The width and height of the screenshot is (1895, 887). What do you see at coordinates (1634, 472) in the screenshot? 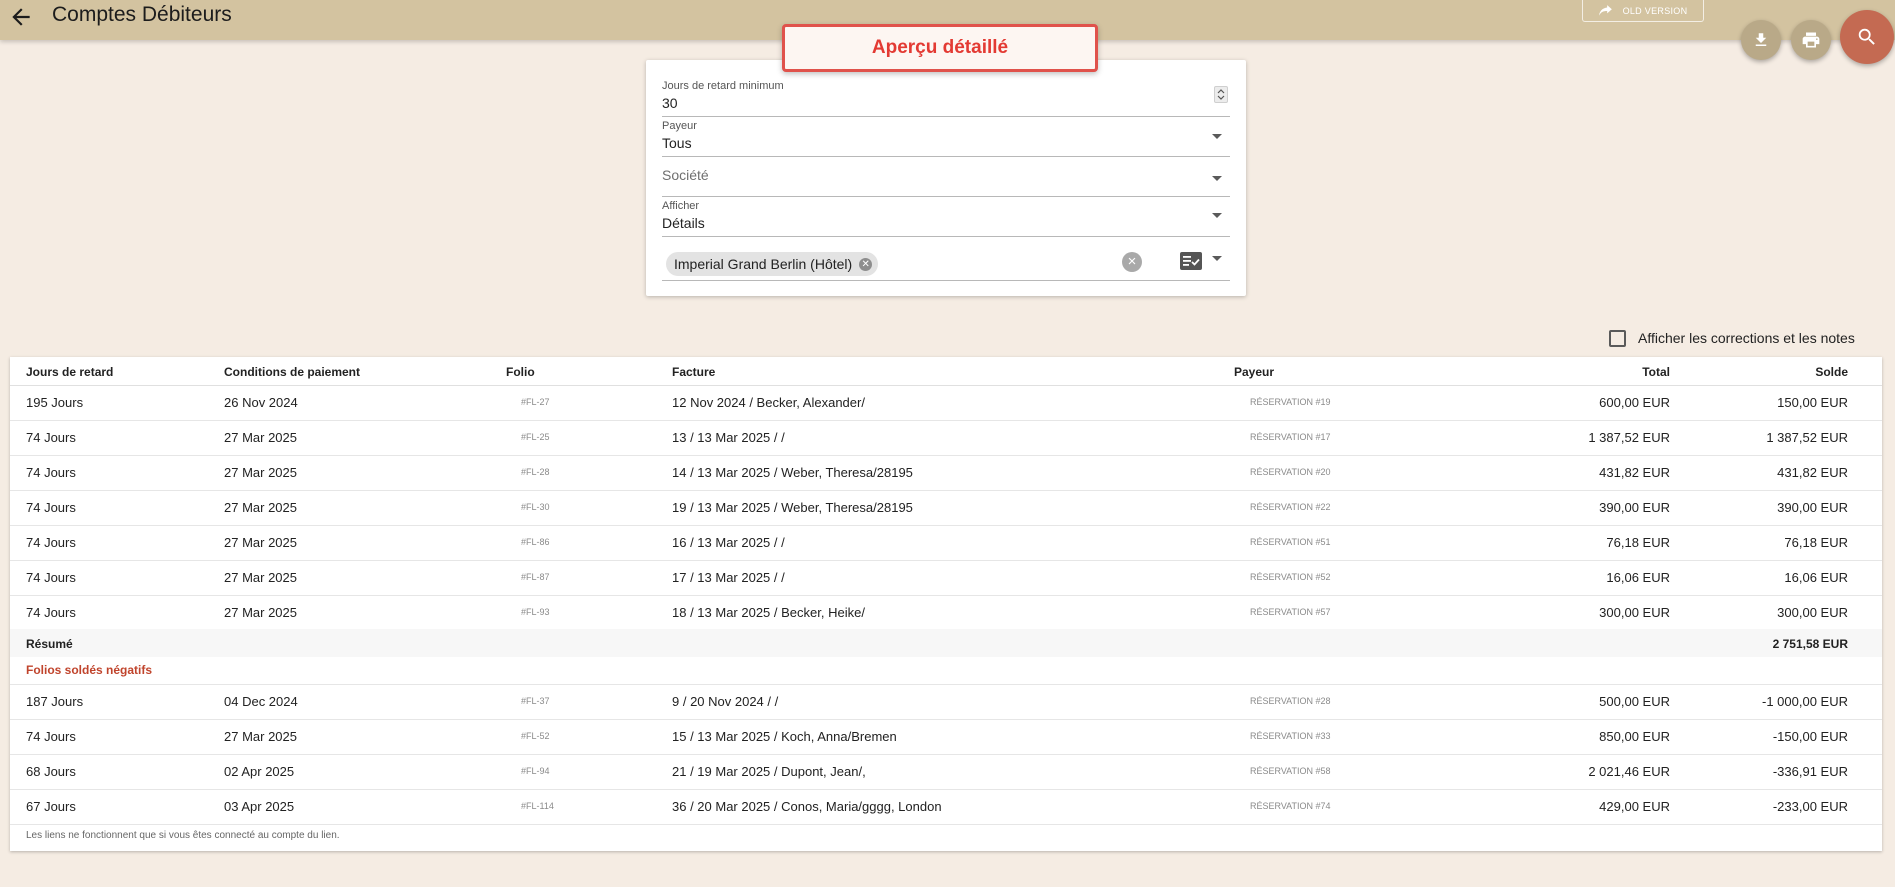
I see `cell-total: 431,82 EUR` at bounding box center [1634, 472].